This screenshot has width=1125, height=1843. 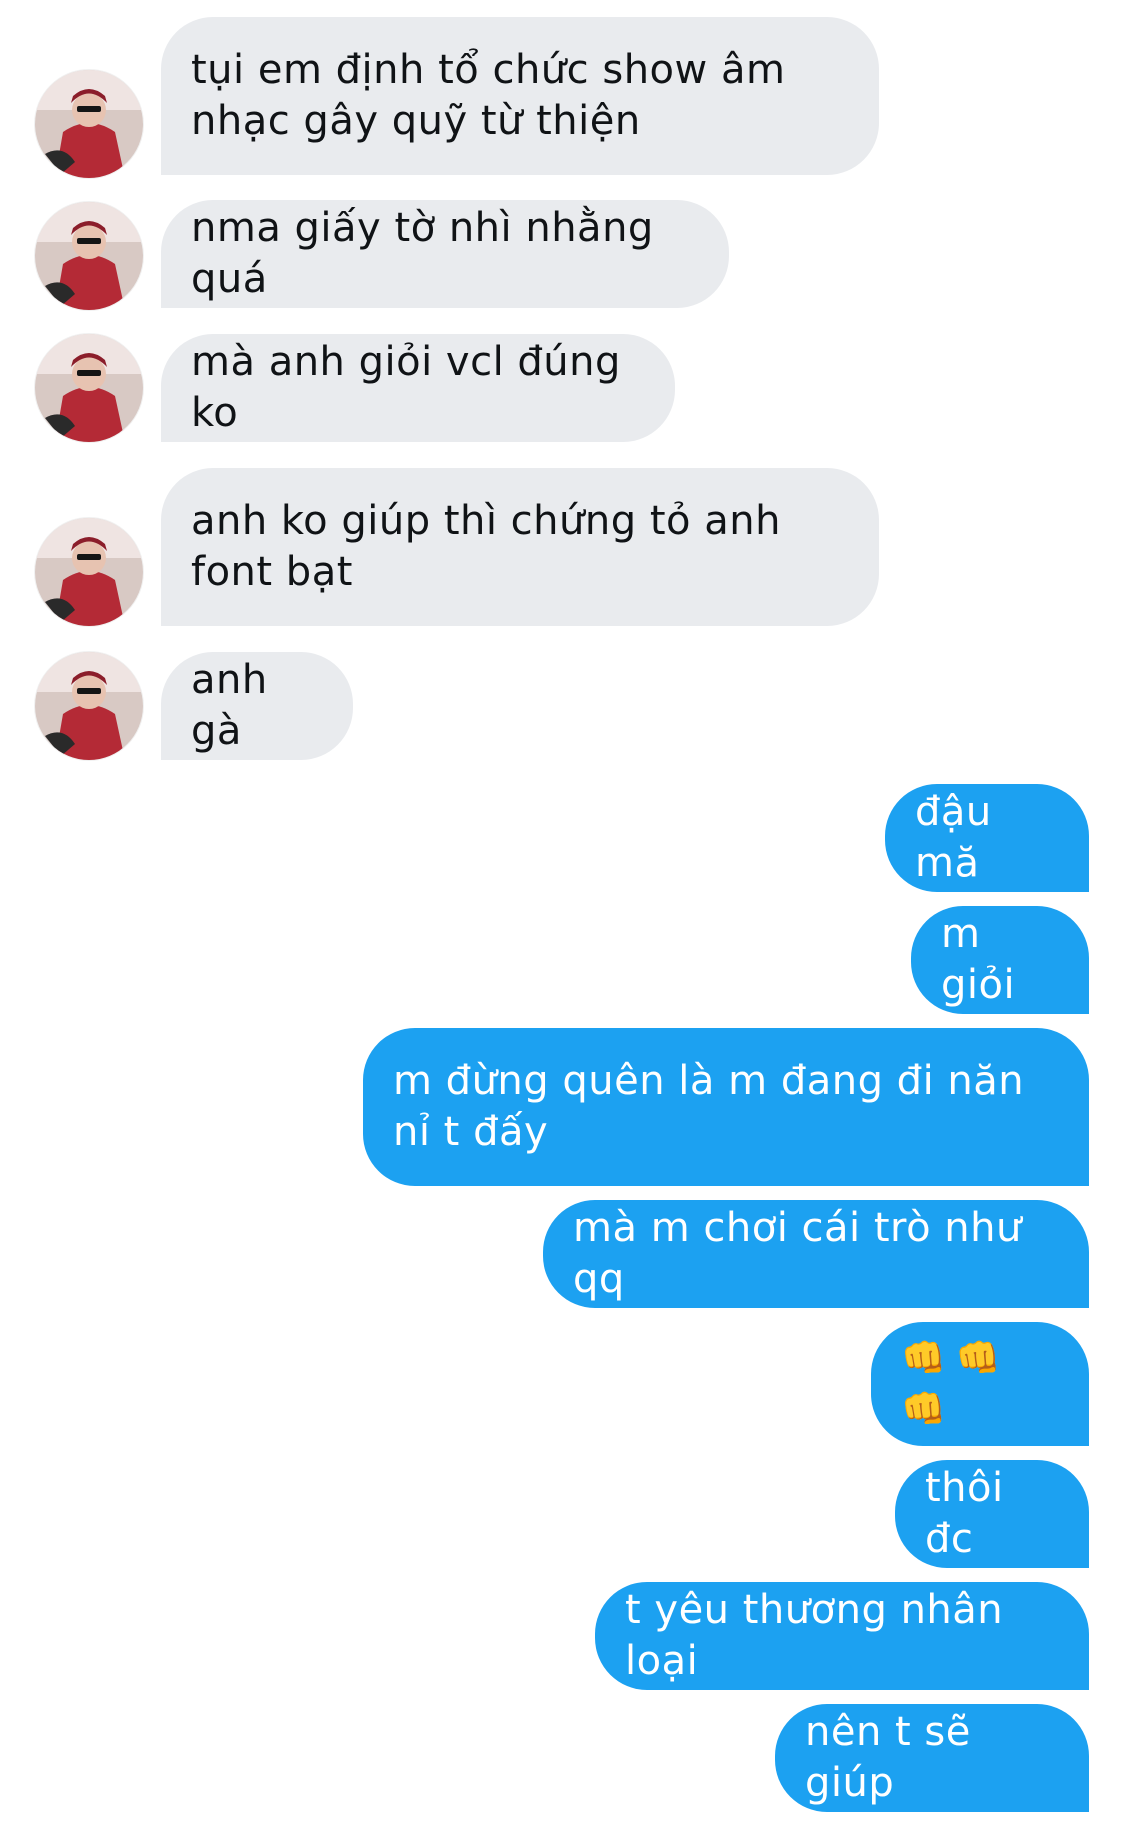 I want to click on incoming-message-bubble: anh gà, so click(x=257, y=706).